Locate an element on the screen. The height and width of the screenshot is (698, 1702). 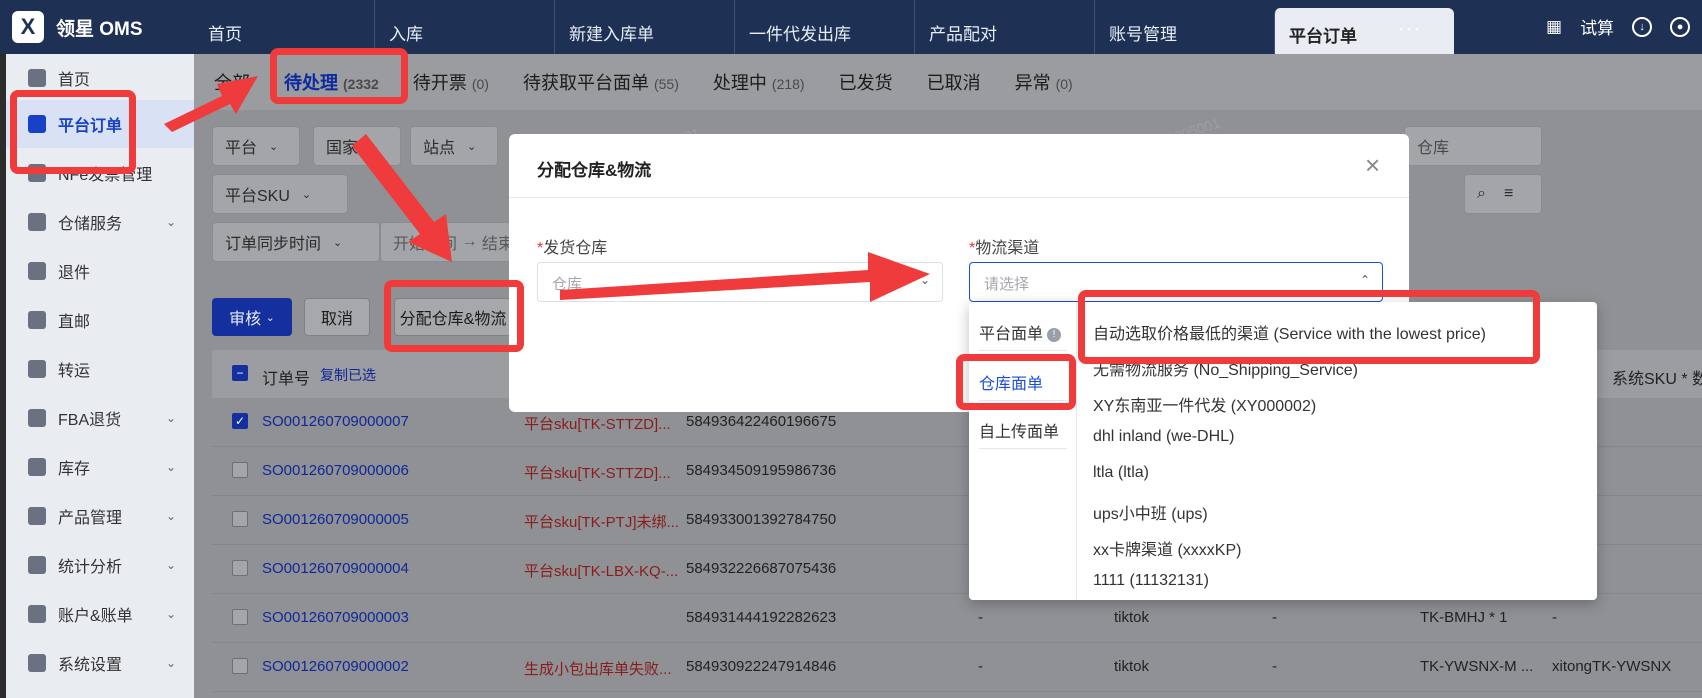
select-all-checkbox: − is located at coordinates (240, 373).